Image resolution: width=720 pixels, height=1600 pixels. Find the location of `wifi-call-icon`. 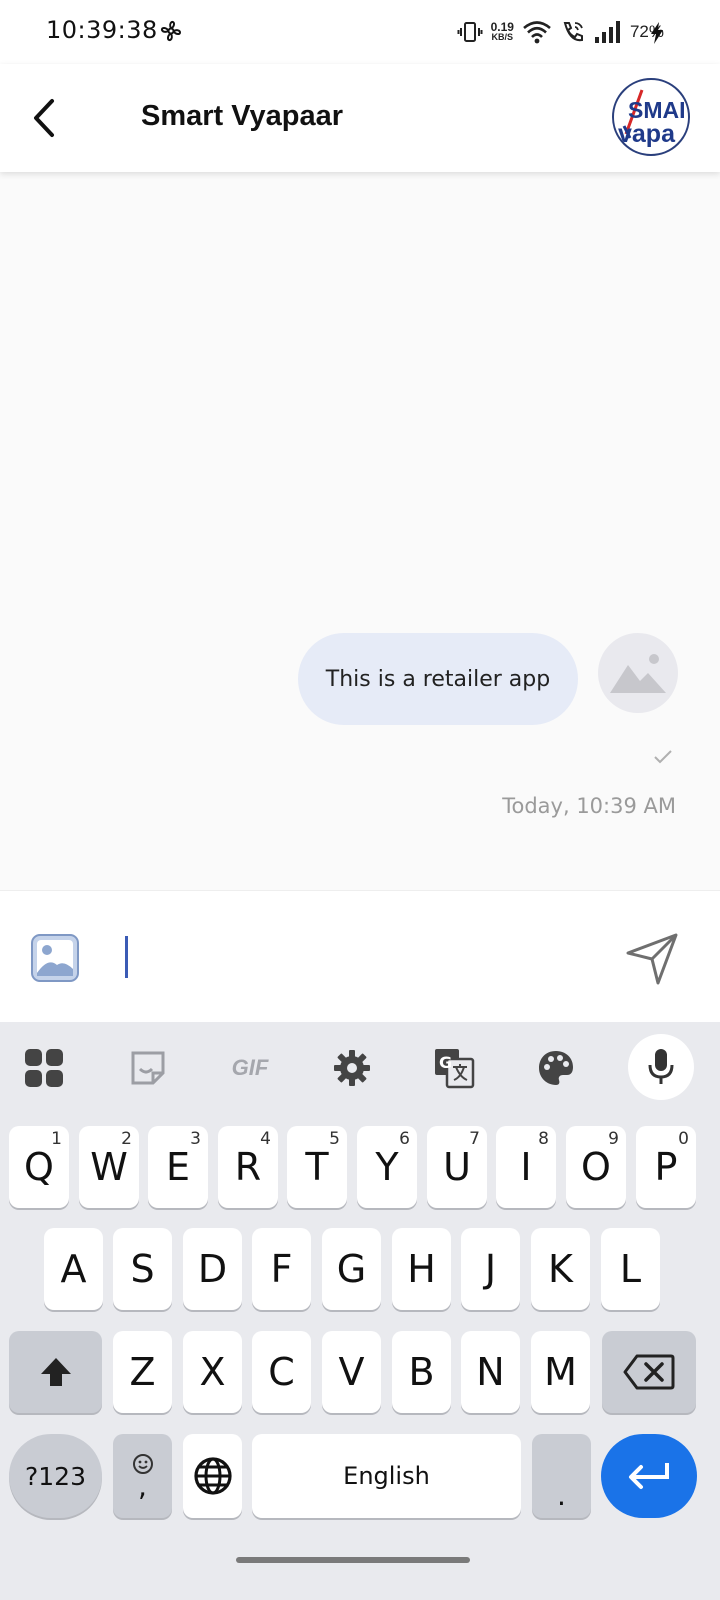

wifi-call-icon is located at coordinates (573, 32).